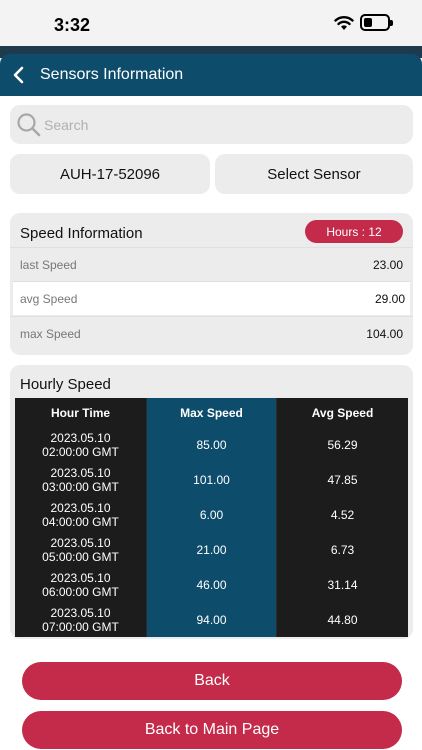 The image size is (422, 750). Describe the element at coordinates (376, 22) in the screenshot. I see `battery-icon` at that location.